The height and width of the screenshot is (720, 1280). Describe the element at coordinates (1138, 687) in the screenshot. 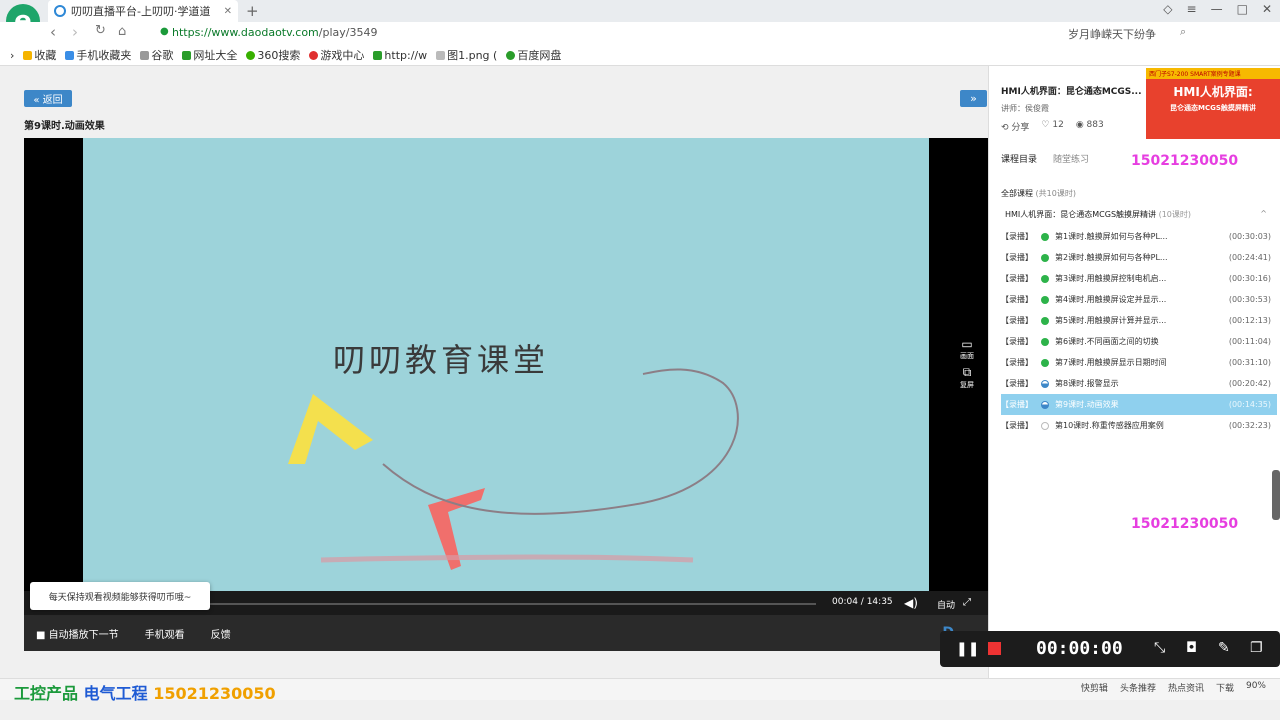

I see `status-item-headline: 头条推荐` at that location.